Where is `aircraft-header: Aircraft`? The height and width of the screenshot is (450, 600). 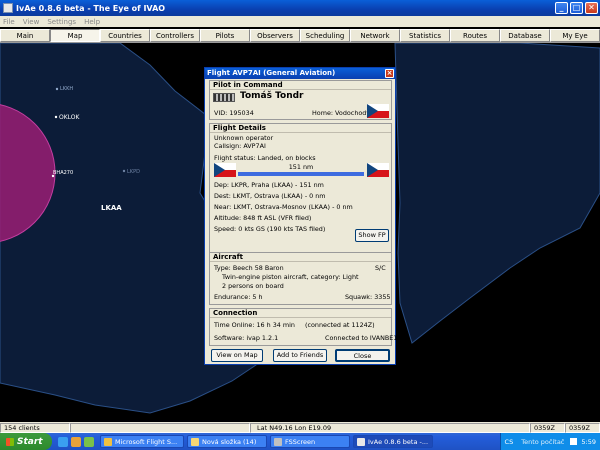
aircraft-header: Aircraft is located at coordinates (300, 257).